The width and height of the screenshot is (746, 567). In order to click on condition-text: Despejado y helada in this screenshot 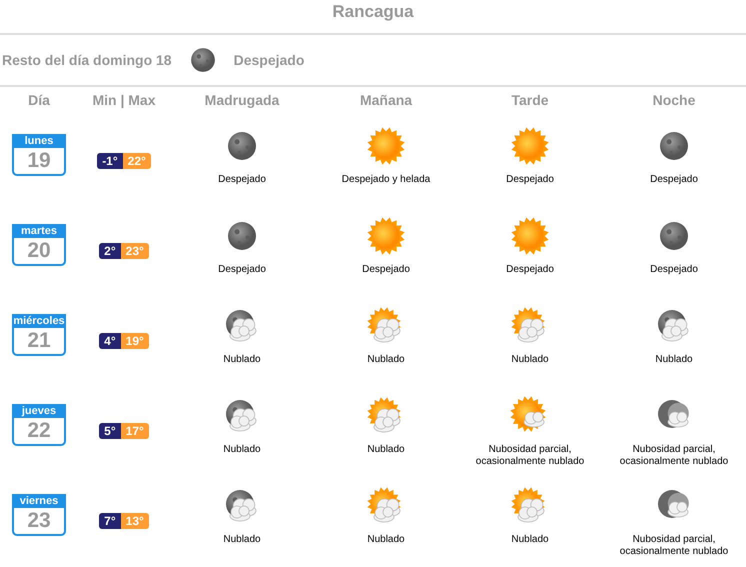, I will do `click(386, 180)`.